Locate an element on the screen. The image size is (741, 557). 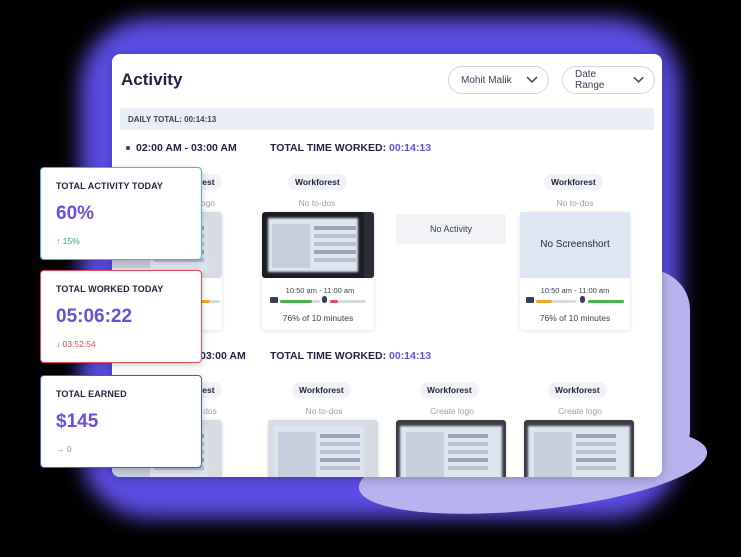
activity-bar-empty is located at coordinates (215, 301).